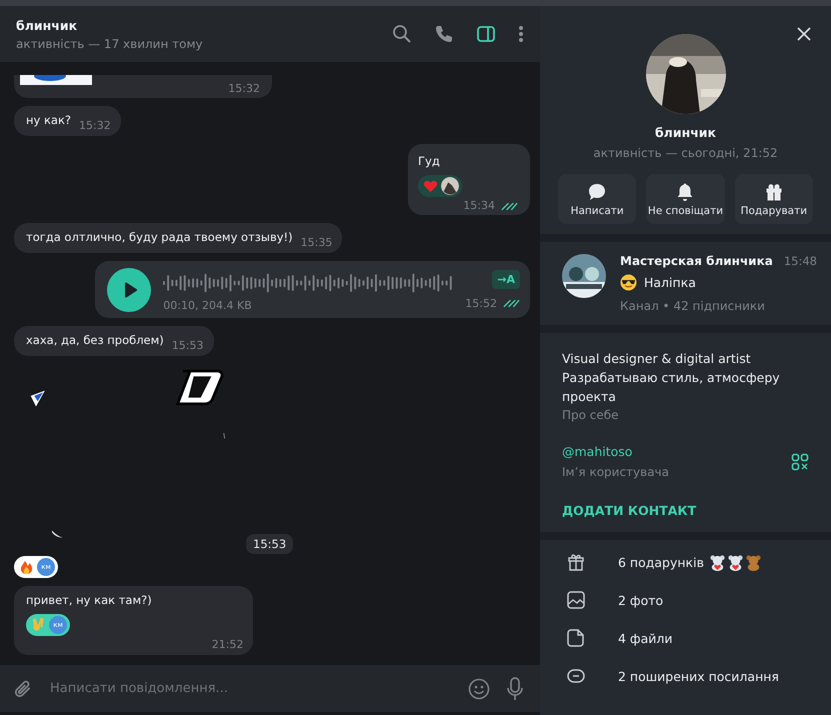  Describe the element at coordinates (47, 25) in the screenshot. I see `chat-title: блинчик` at that location.